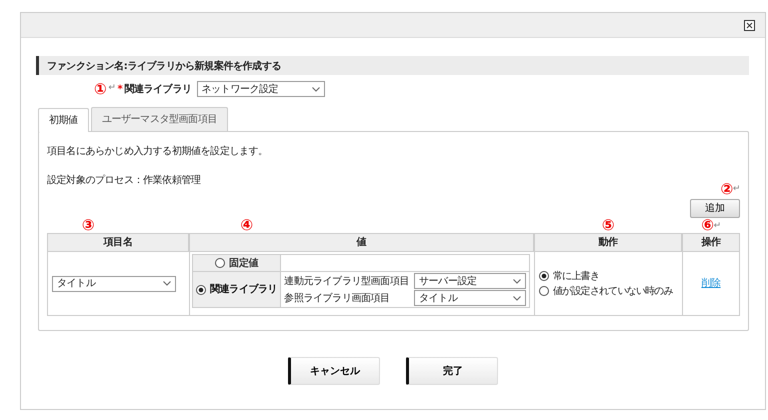 The height and width of the screenshot is (420, 768). What do you see at coordinates (361, 242) in the screenshot?
I see `column-header: 値` at bounding box center [361, 242].